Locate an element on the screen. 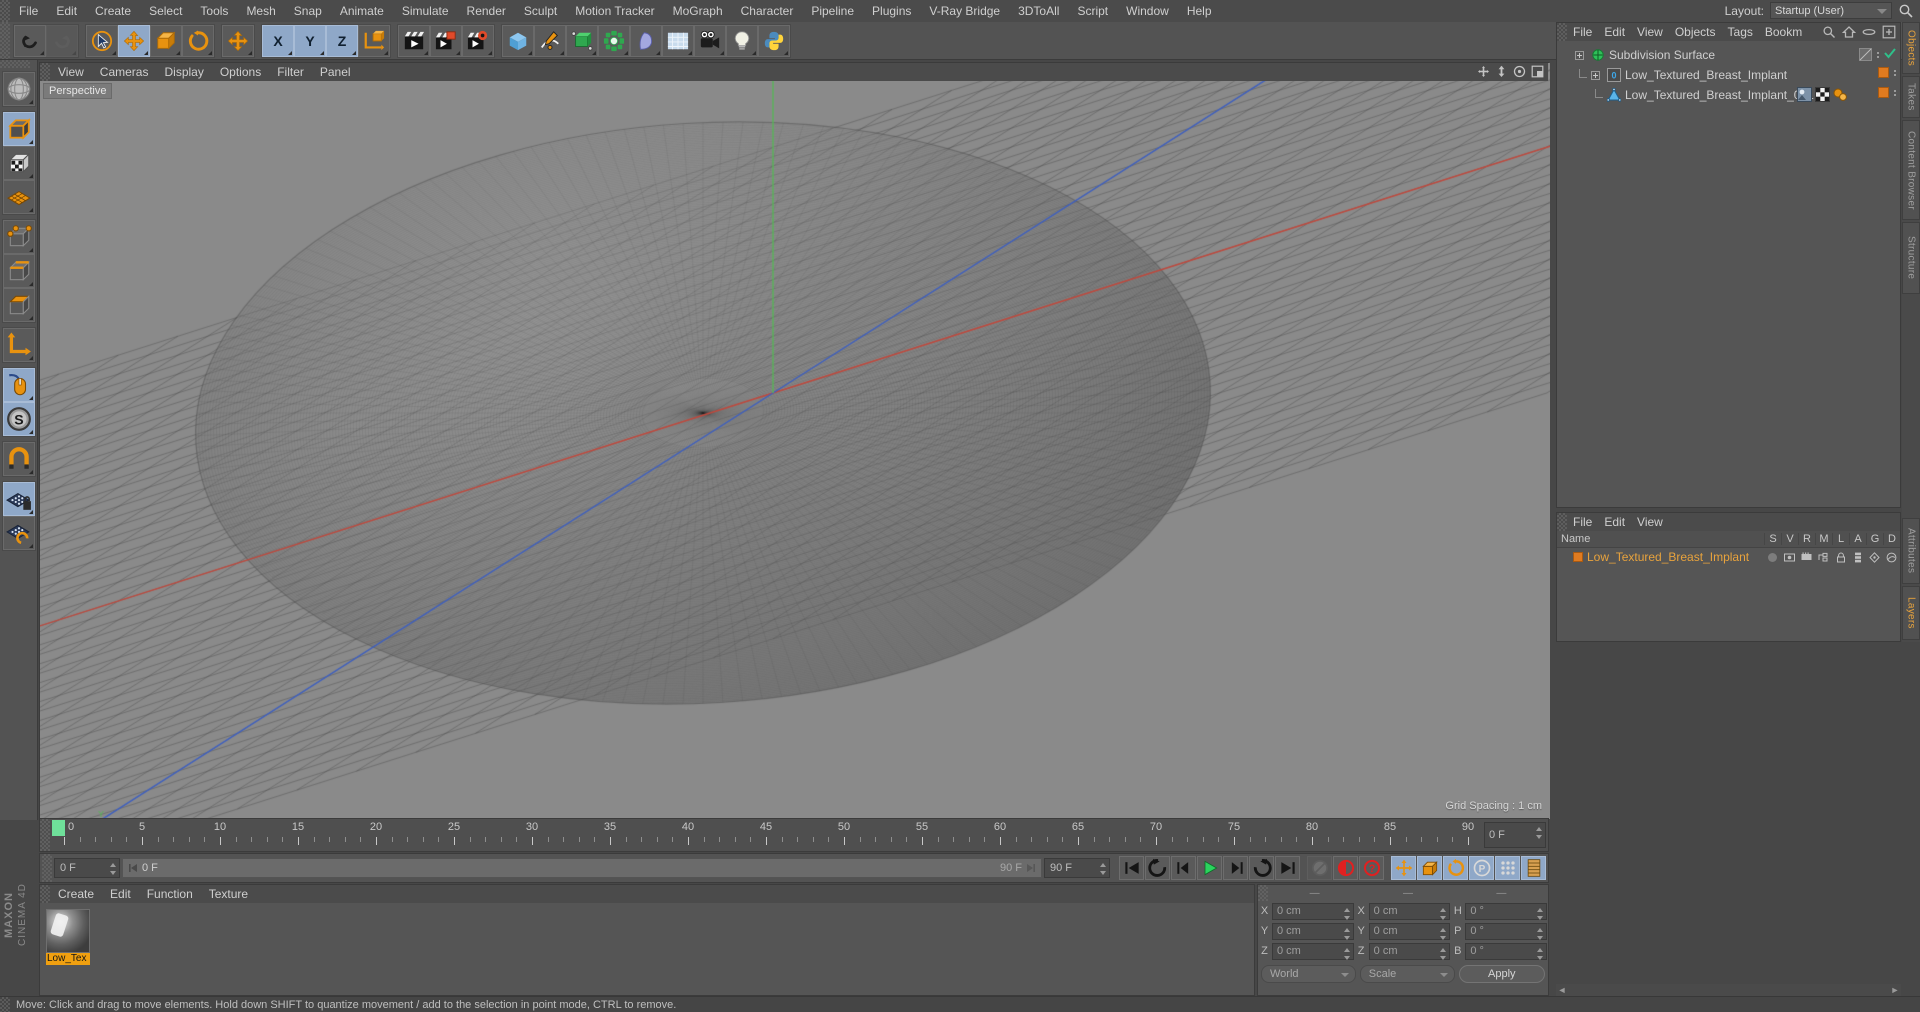  status-grip is located at coordinates (5, 1004).